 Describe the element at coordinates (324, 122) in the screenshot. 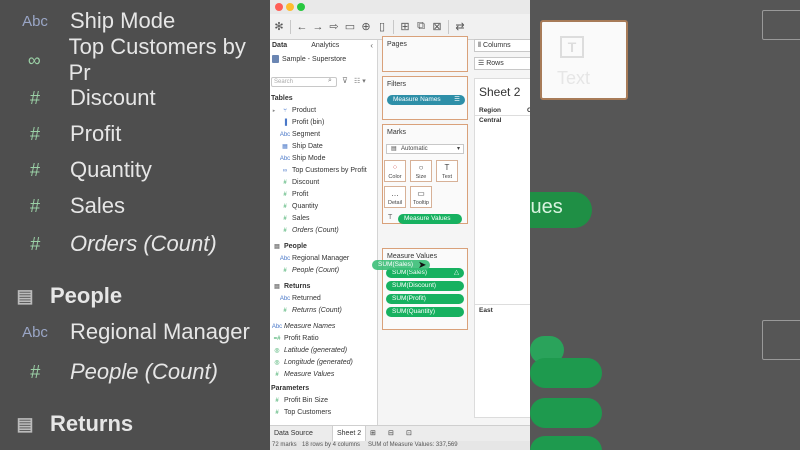

I see `field-item: ▐ Profit (bin)` at that location.